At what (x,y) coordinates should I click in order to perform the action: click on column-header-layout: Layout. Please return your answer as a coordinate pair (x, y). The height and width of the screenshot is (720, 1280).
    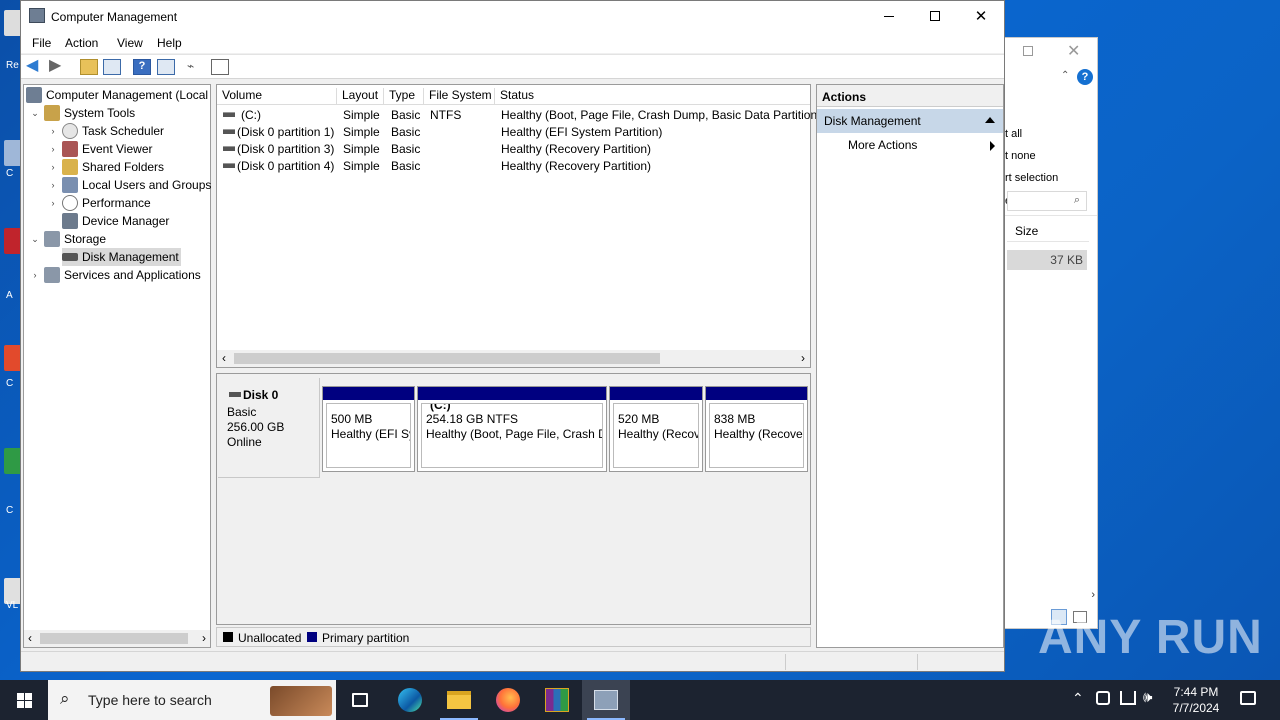
    Looking at the image, I should click on (360, 96).